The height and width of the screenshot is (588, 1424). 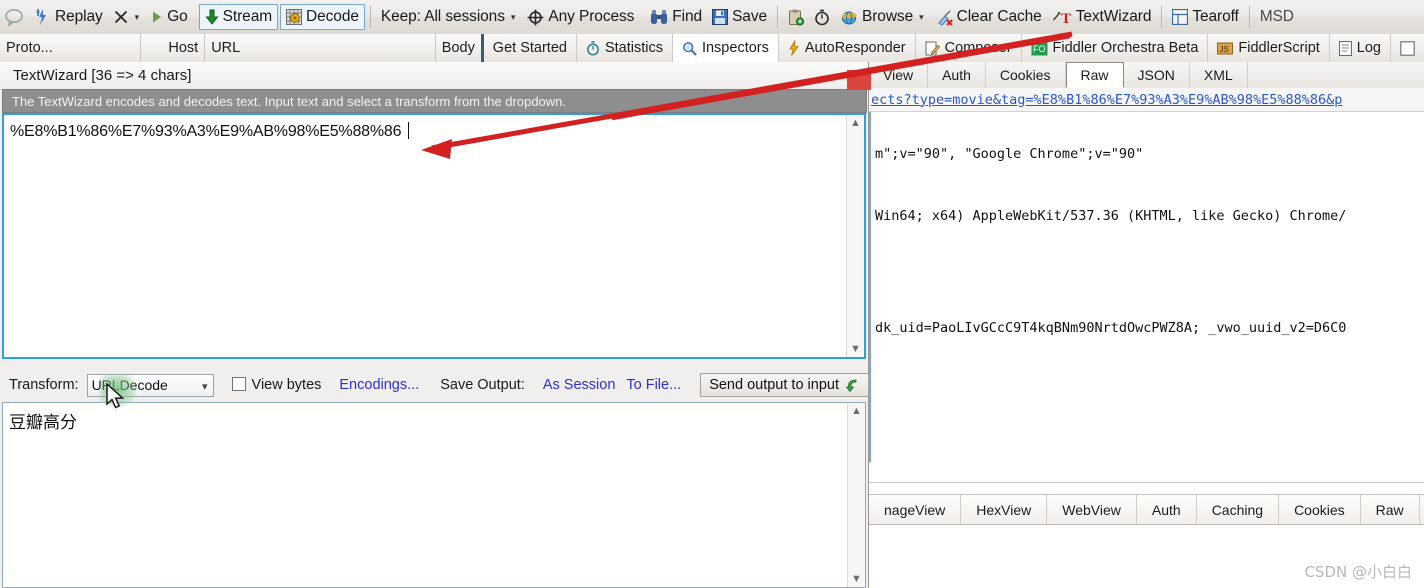 I want to click on bottom-tab-hexview: HexView, so click(x=1004, y=509).